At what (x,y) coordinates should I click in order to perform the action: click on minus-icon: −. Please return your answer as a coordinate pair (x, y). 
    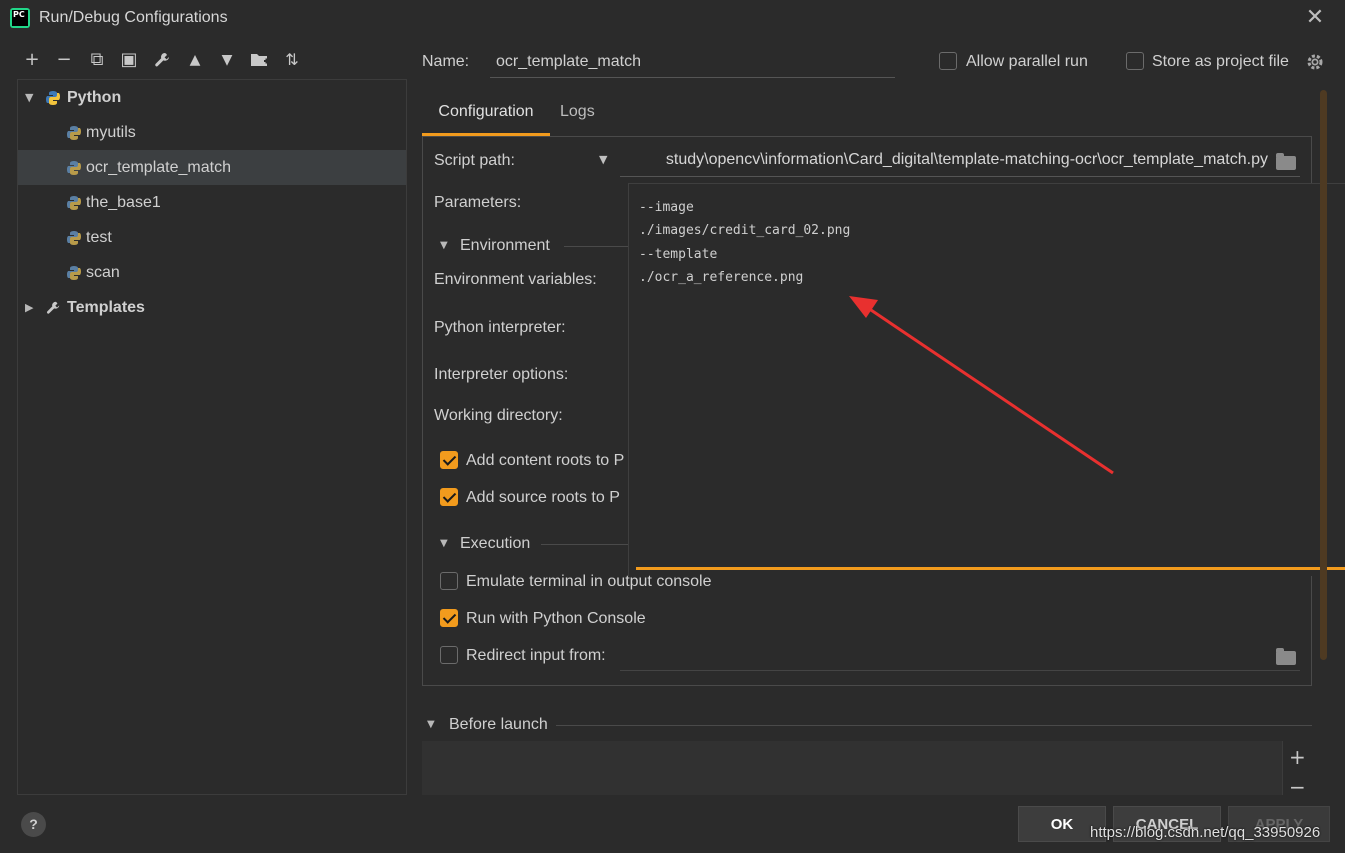
    Looking at the image, I should click on (64, 59).